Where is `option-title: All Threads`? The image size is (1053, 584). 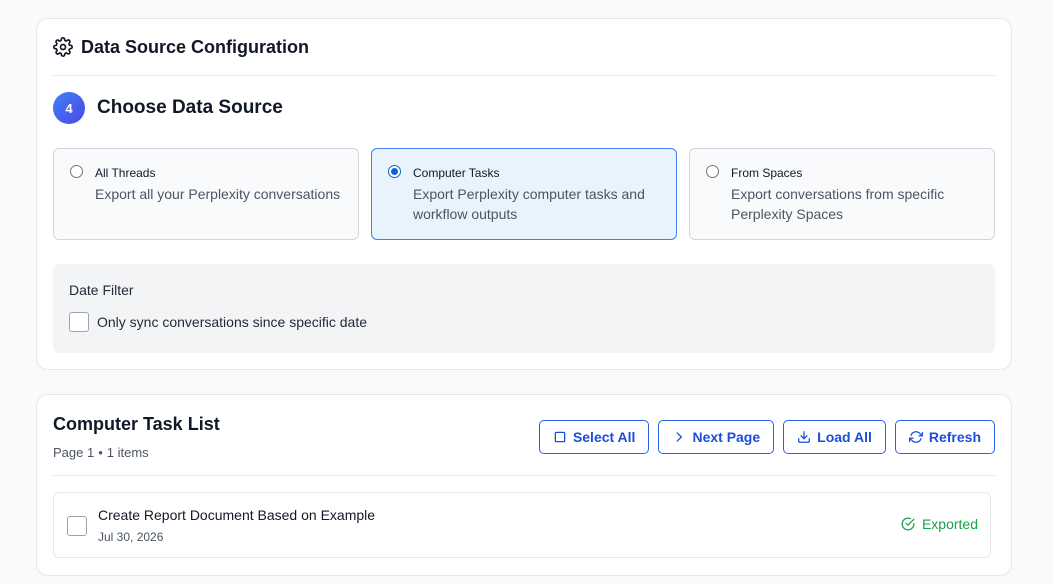
option-title: All Threads is located at coordinates (125, 173).